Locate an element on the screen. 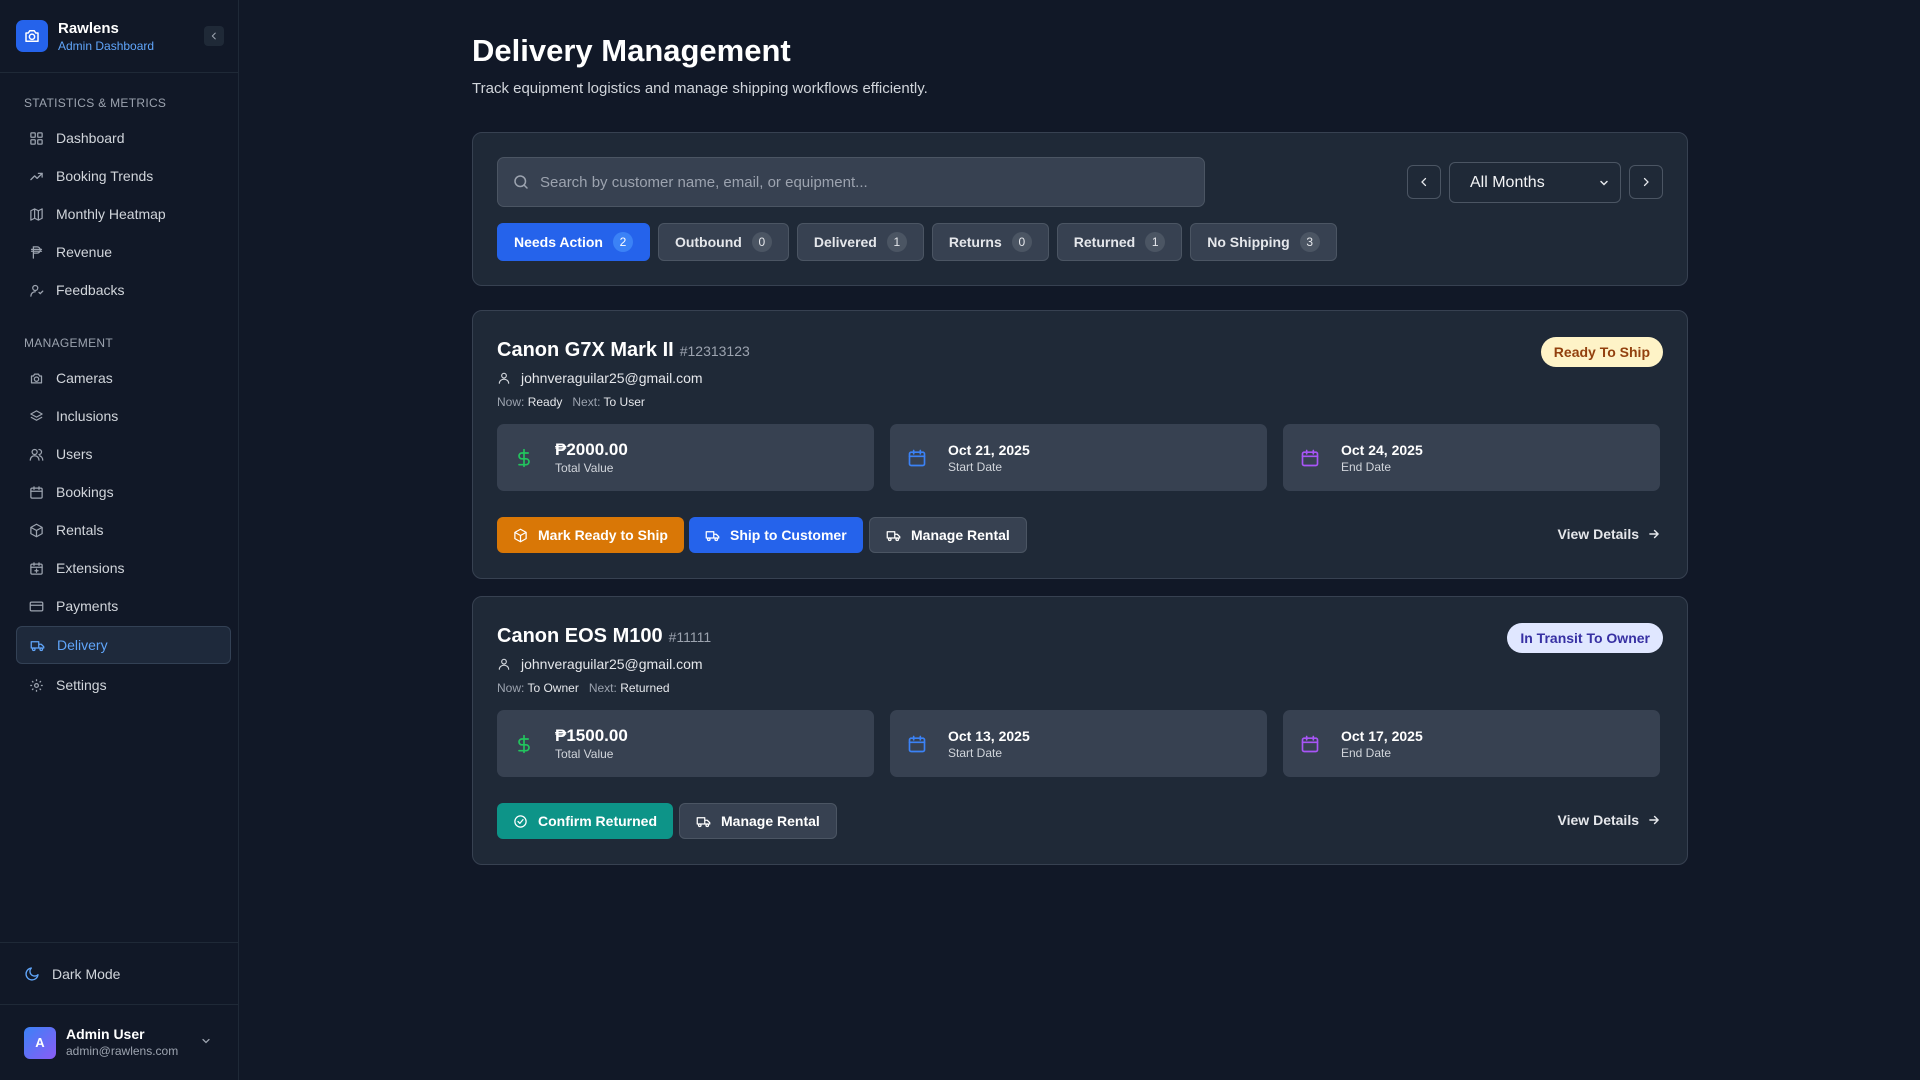 The height and width of the screenshot is (1080, 1920). sidebar-item-label: Dashboard is located at coordinates (90, 138).